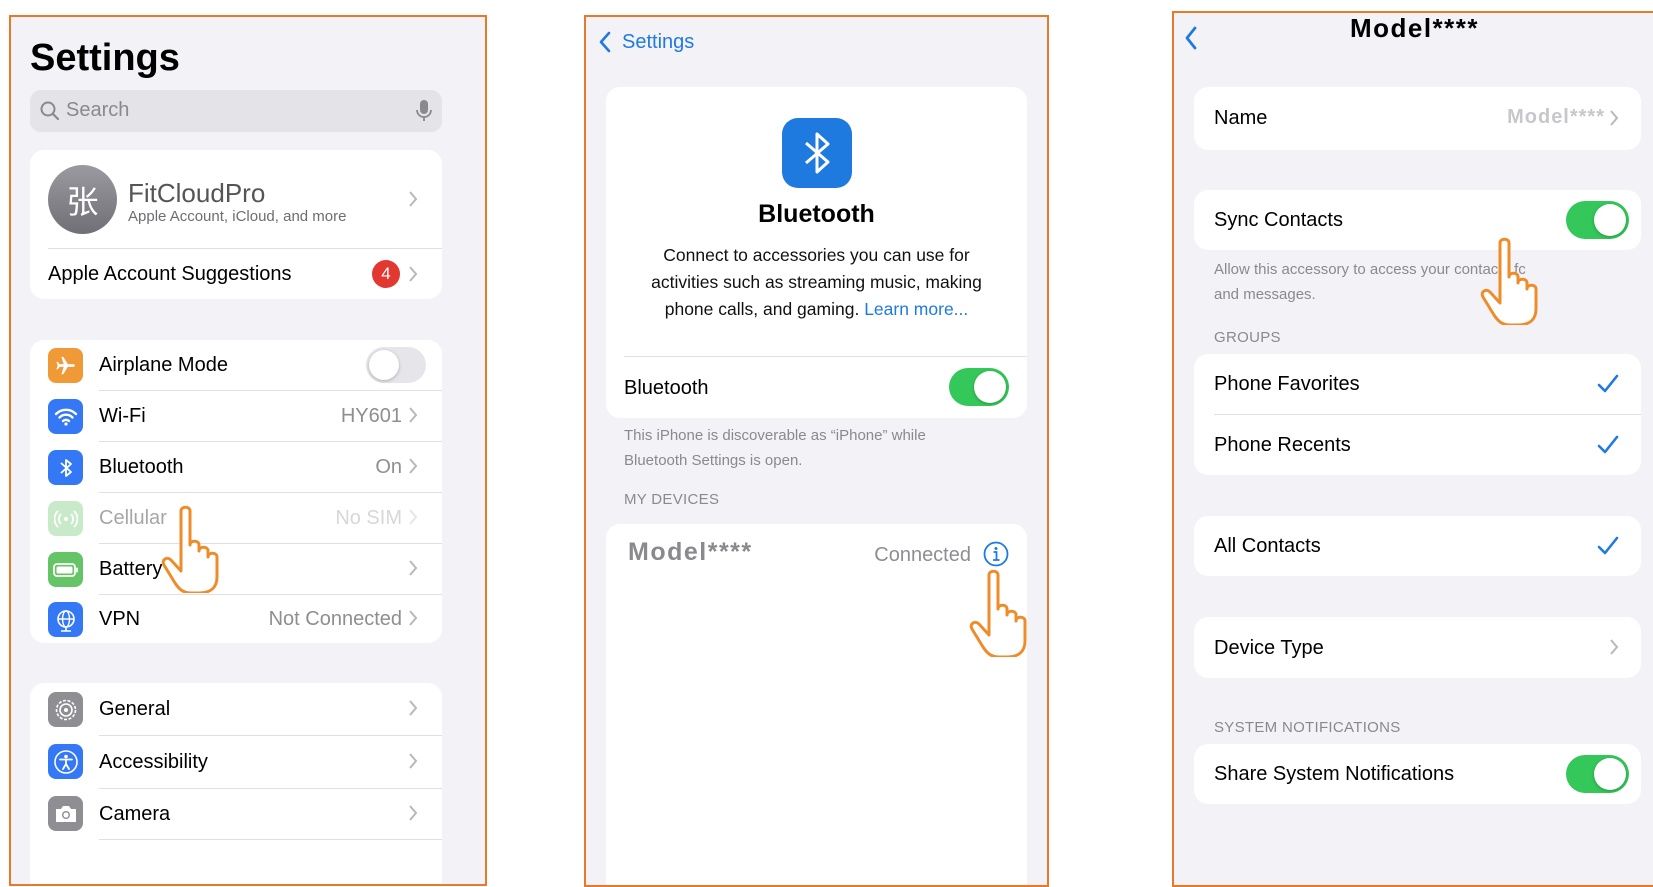  What do you see at coordinates (1417, 384) in the screenshot?
I see `group-row-phone-favorites: Phone Favorites` at bounding box center [1417, 384].